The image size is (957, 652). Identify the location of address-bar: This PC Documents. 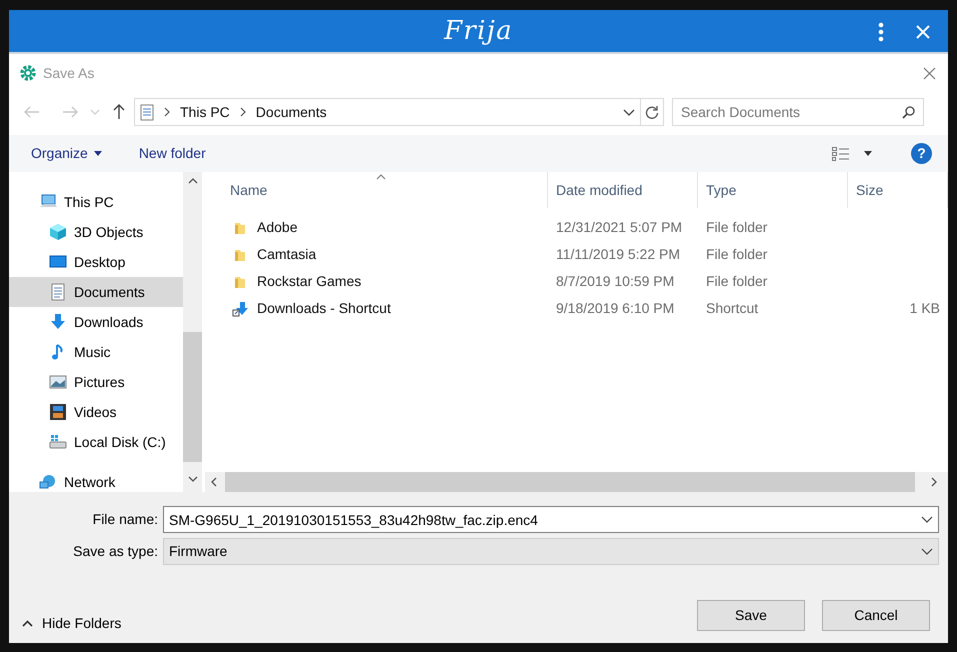
(399, 112).